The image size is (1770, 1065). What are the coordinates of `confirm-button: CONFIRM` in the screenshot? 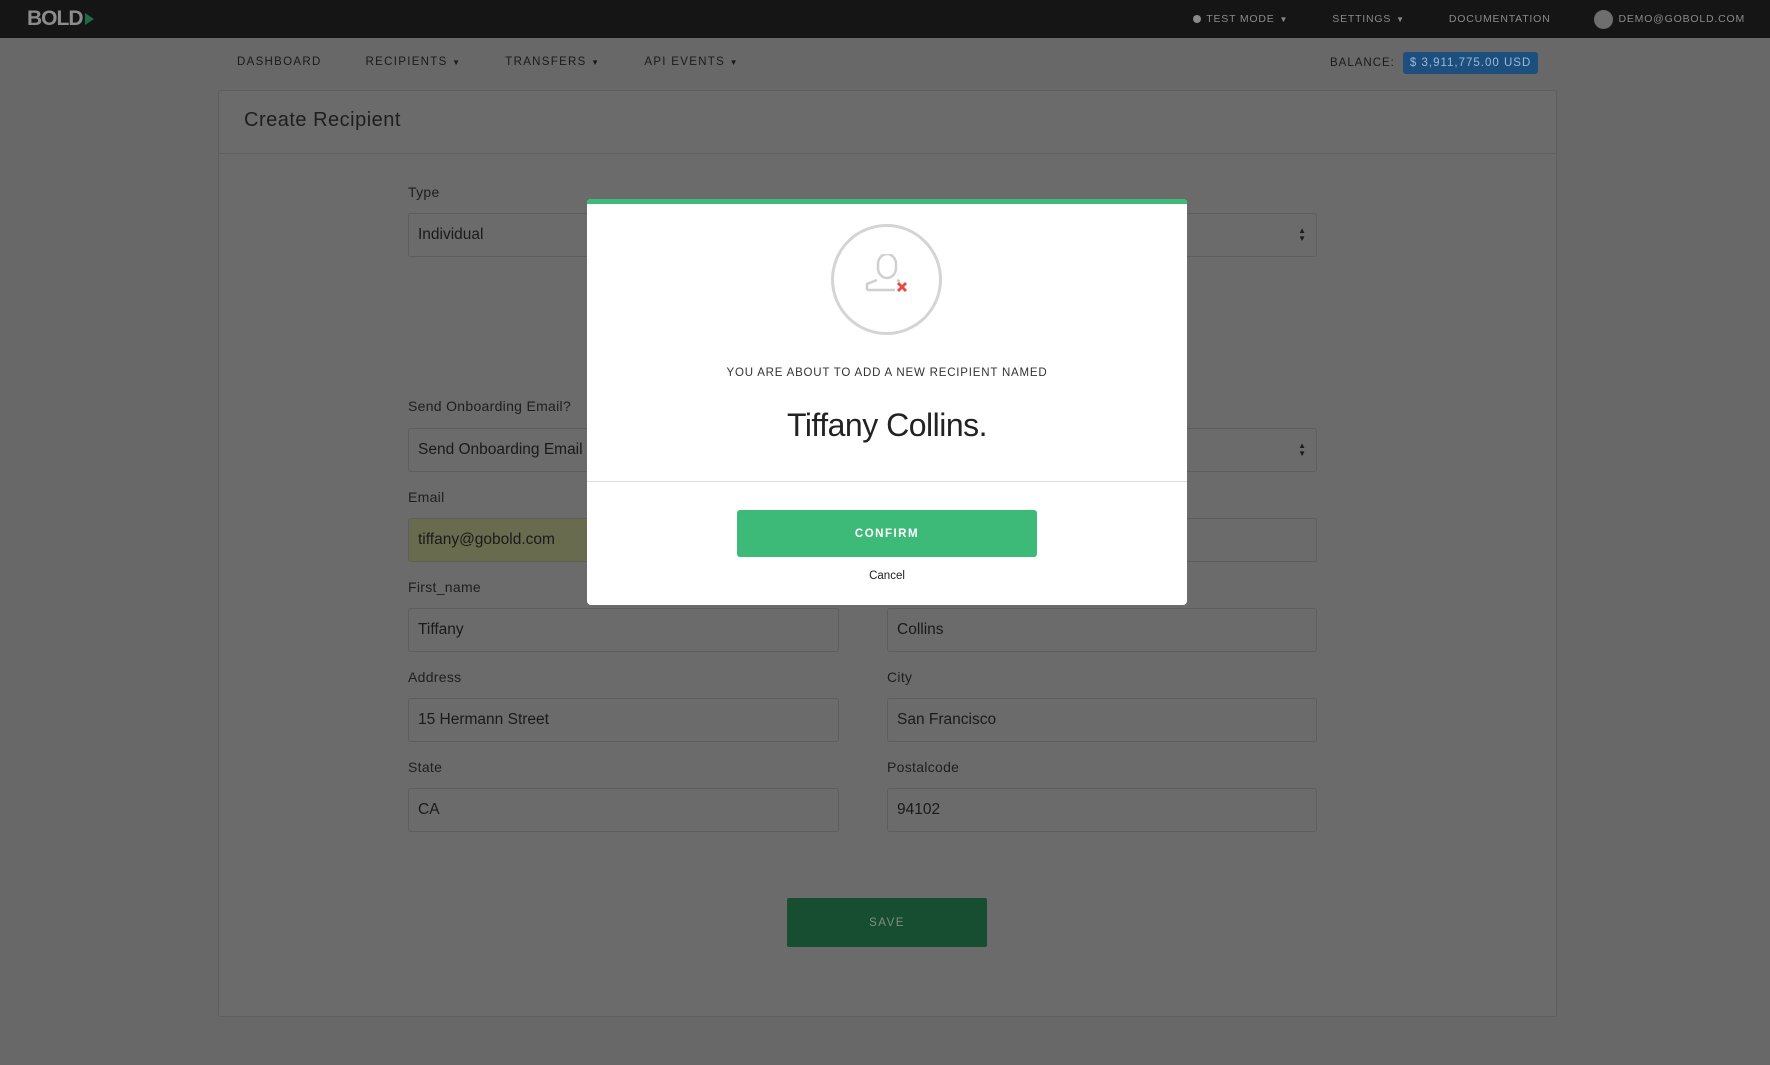 It's located at (887, 533).